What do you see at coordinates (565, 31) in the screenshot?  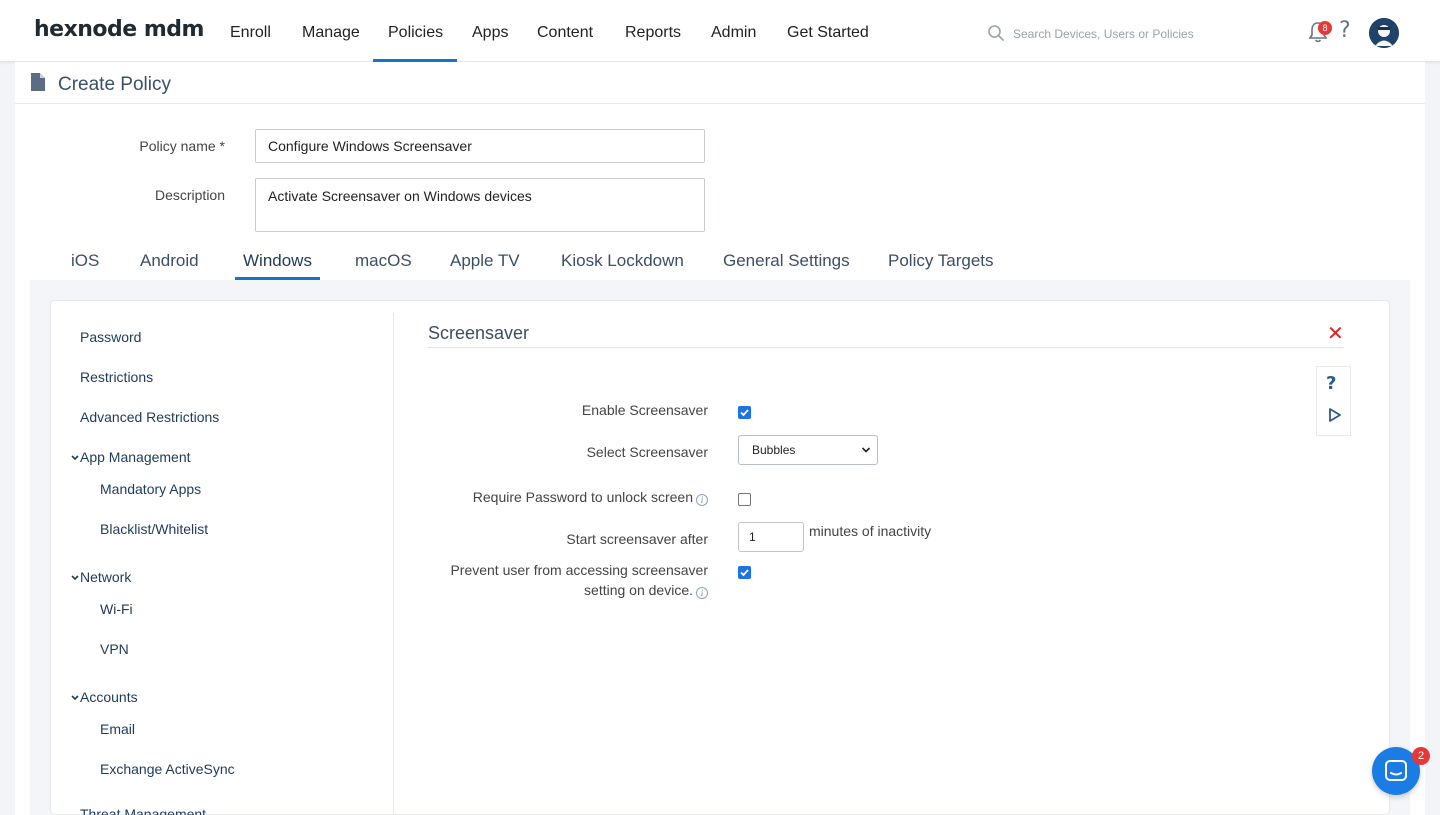 I see `nav-content: Content` at bounding box center [565, 31].